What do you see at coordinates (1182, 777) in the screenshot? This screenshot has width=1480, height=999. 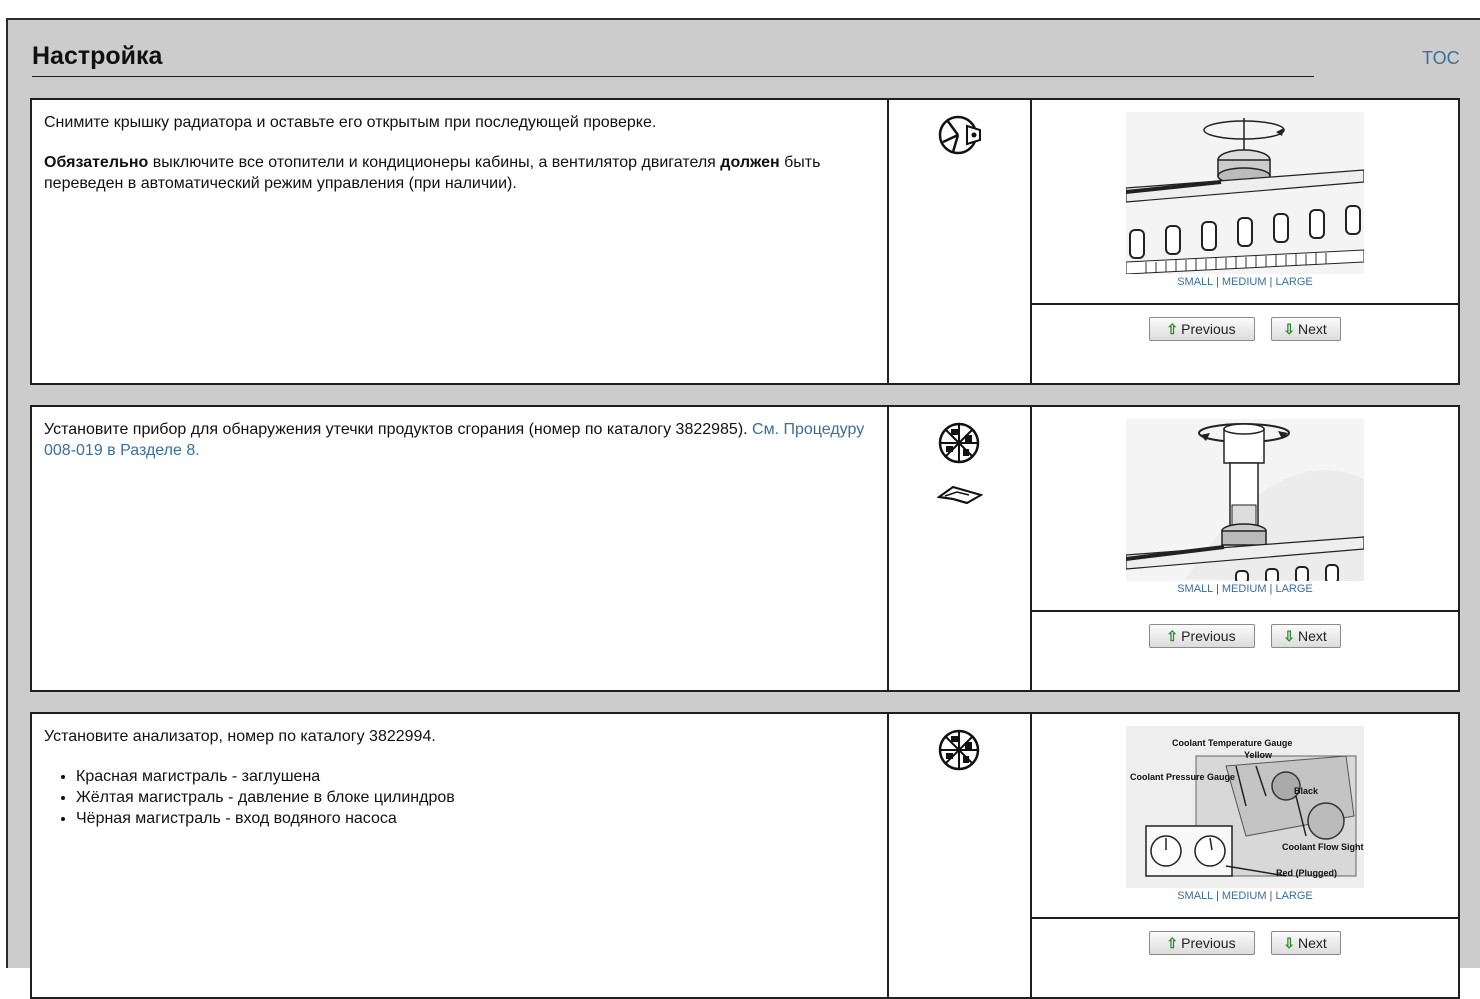 I see `coolant-pressure-label: Coolant Pressure Gauge` at bounding box center [1182, 777].